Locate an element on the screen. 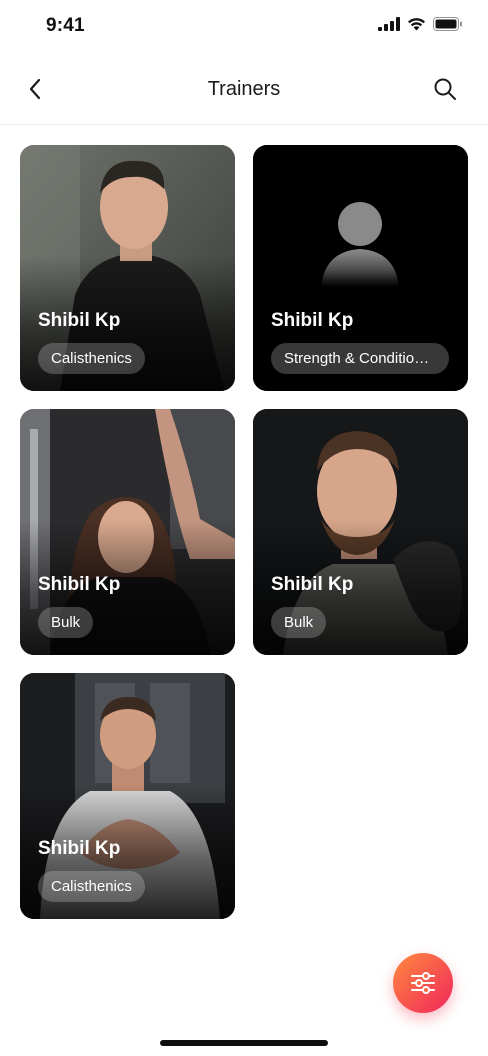  battery-icon is located at coordinates (447, 24).